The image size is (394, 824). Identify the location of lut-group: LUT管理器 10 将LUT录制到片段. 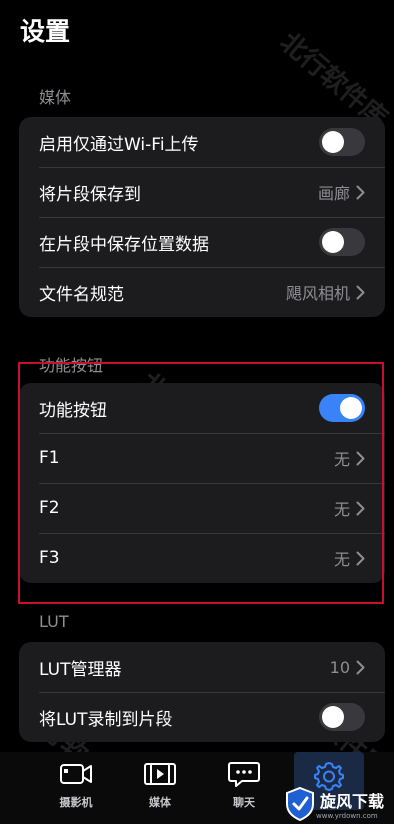
(202, 692).